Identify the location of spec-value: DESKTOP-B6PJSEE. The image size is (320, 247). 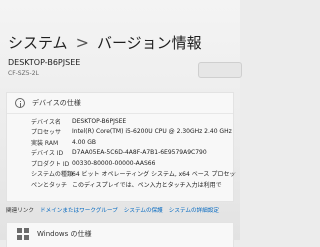
(99, 121).